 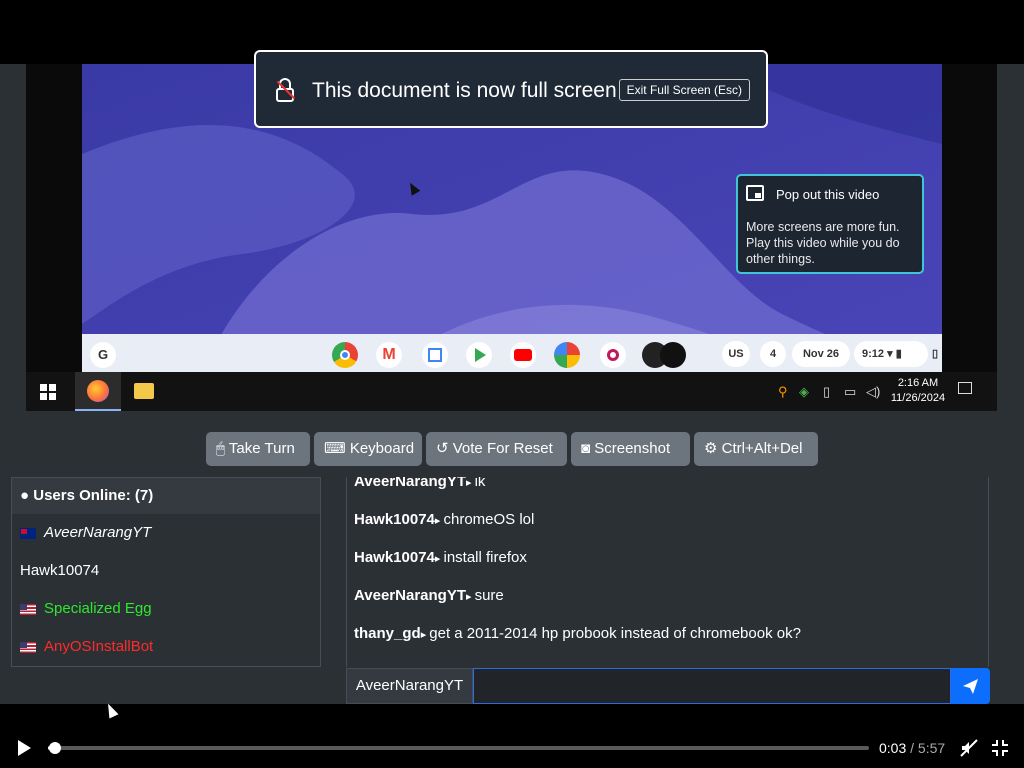 What do you see at coordinates (965, 388) in the screenshot?
I see `action-center-icon` at bounding box center [965, 388].